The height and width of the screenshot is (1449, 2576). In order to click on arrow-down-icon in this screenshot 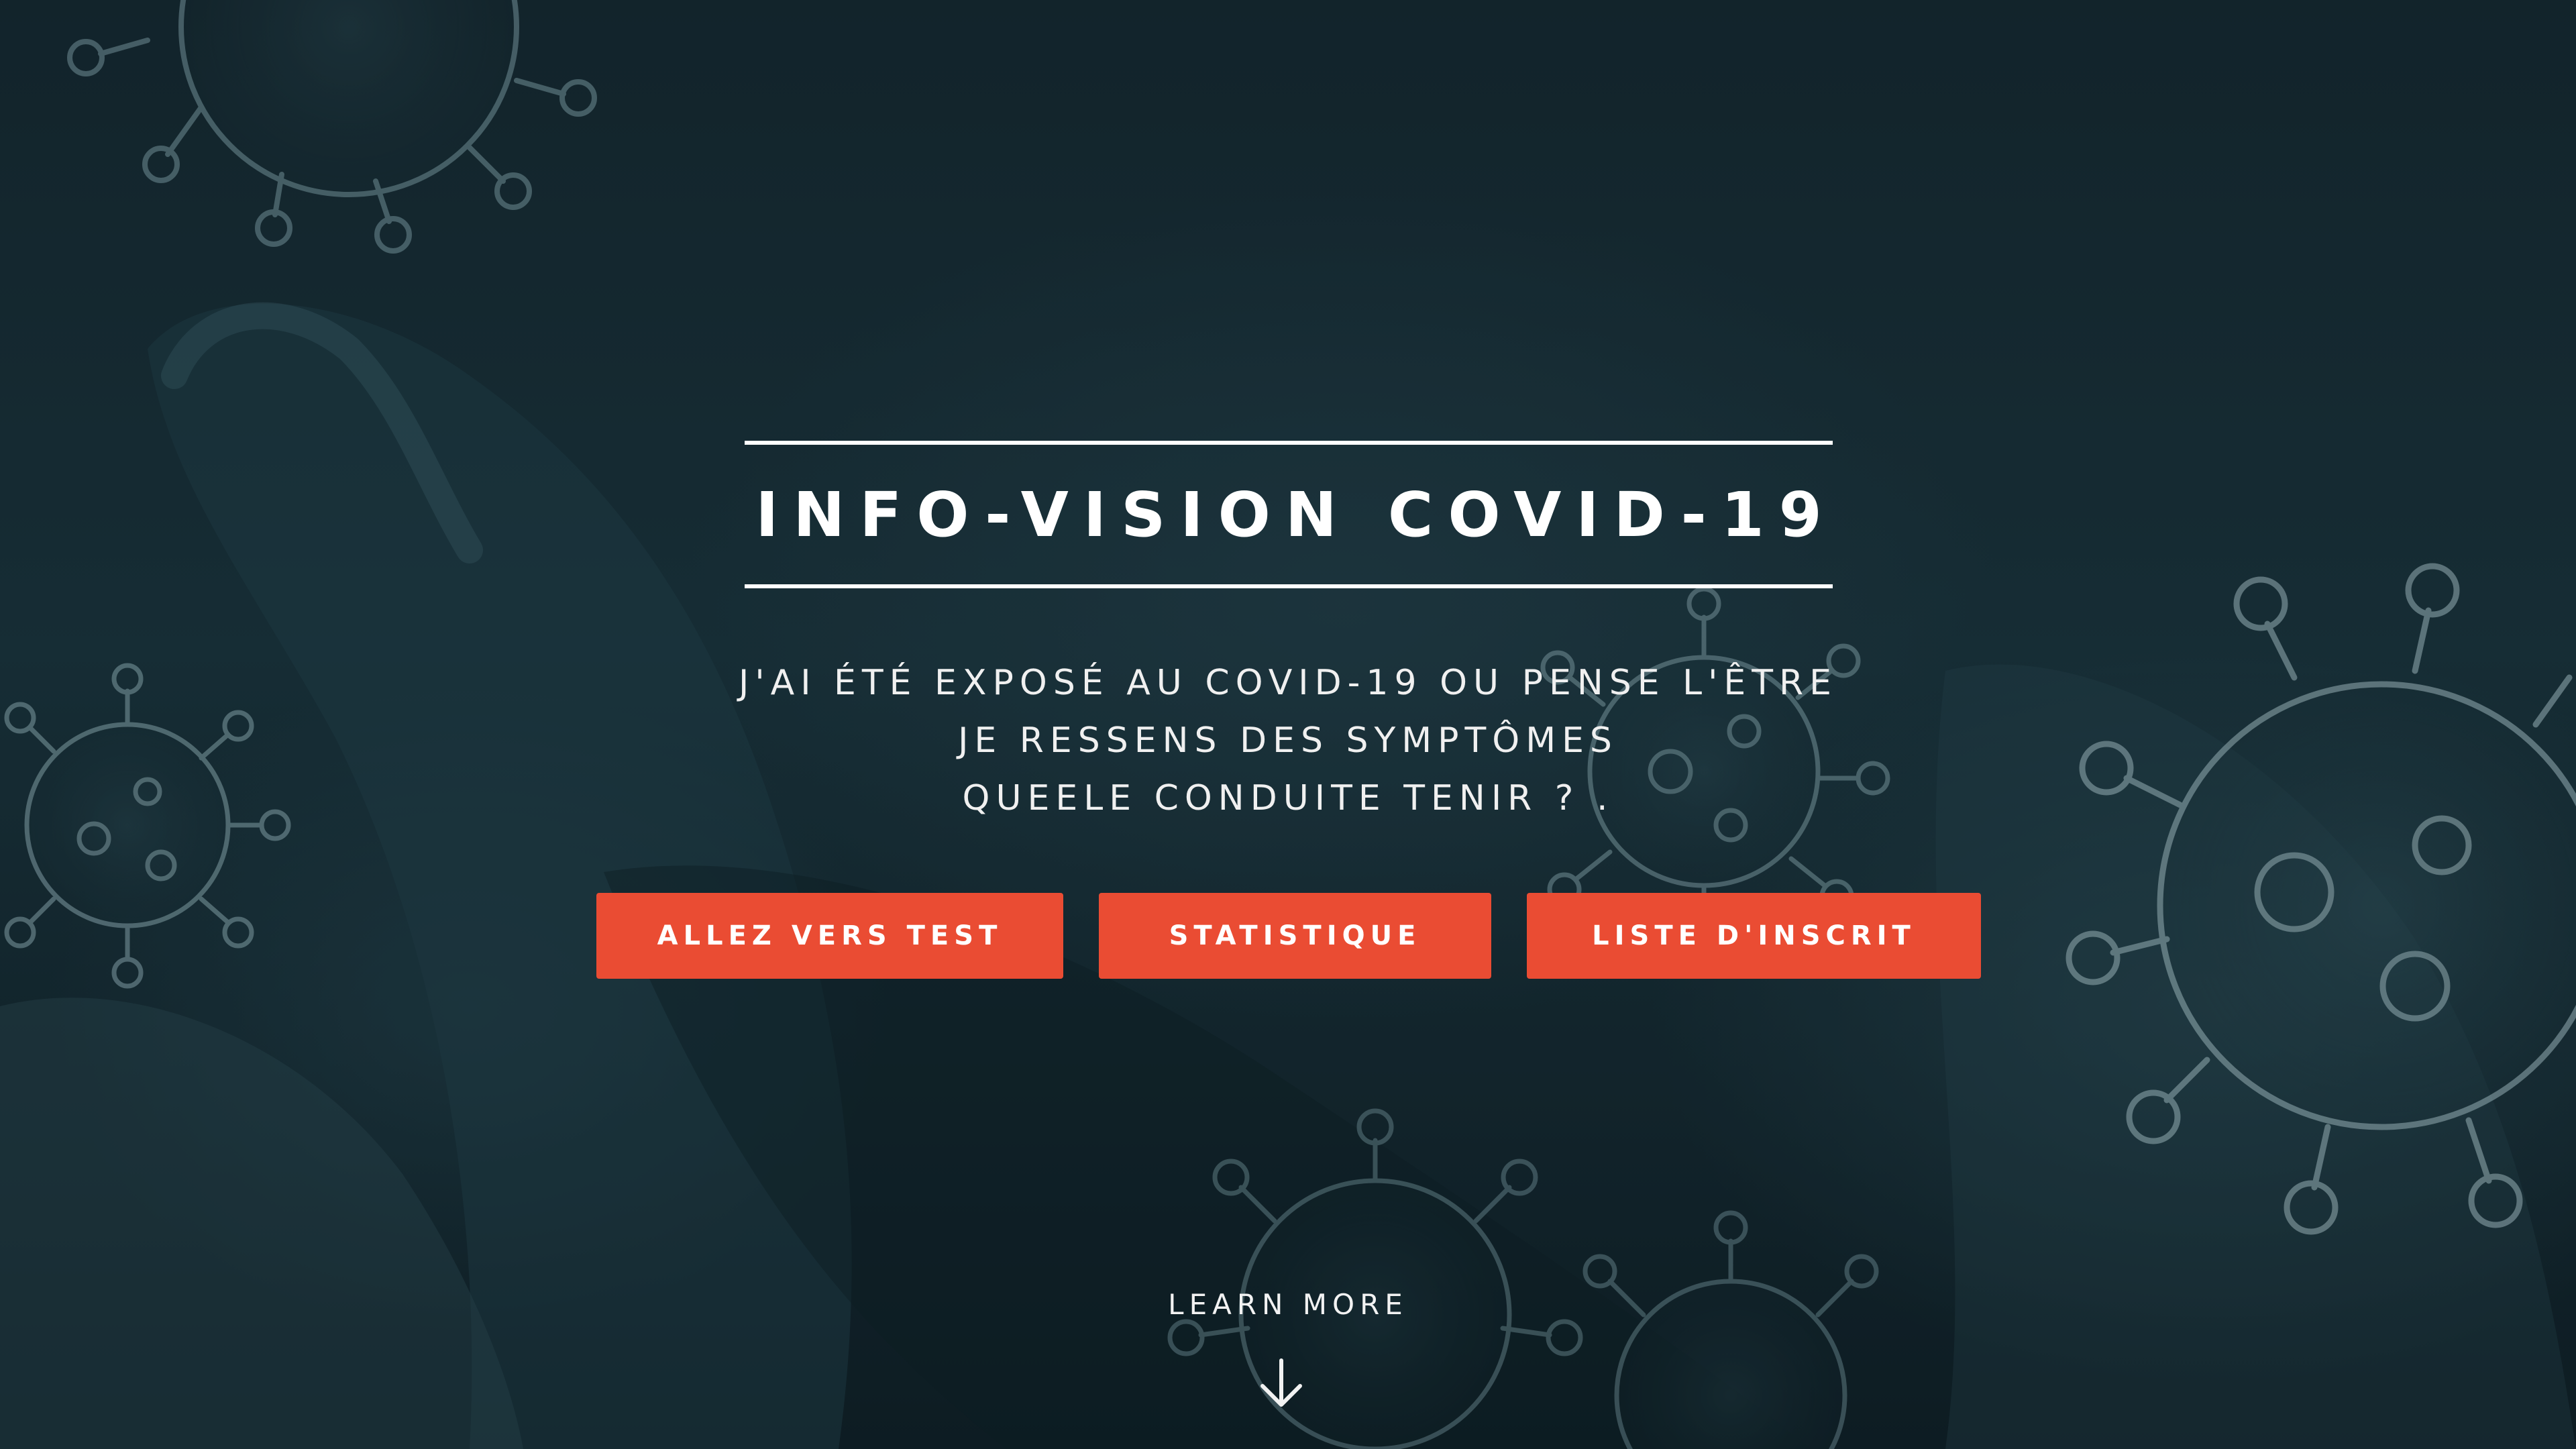, I will do `click(1281, 1383)`.